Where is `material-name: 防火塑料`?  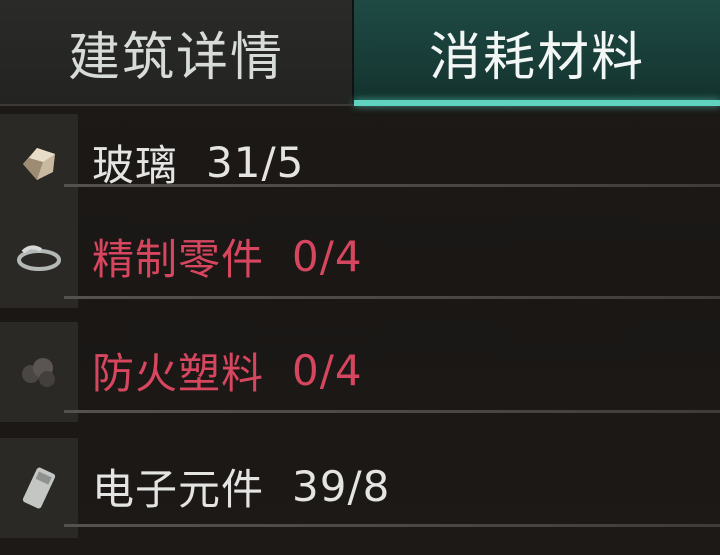
material-name: 防火塑料 is located at coordinates (178, 373).